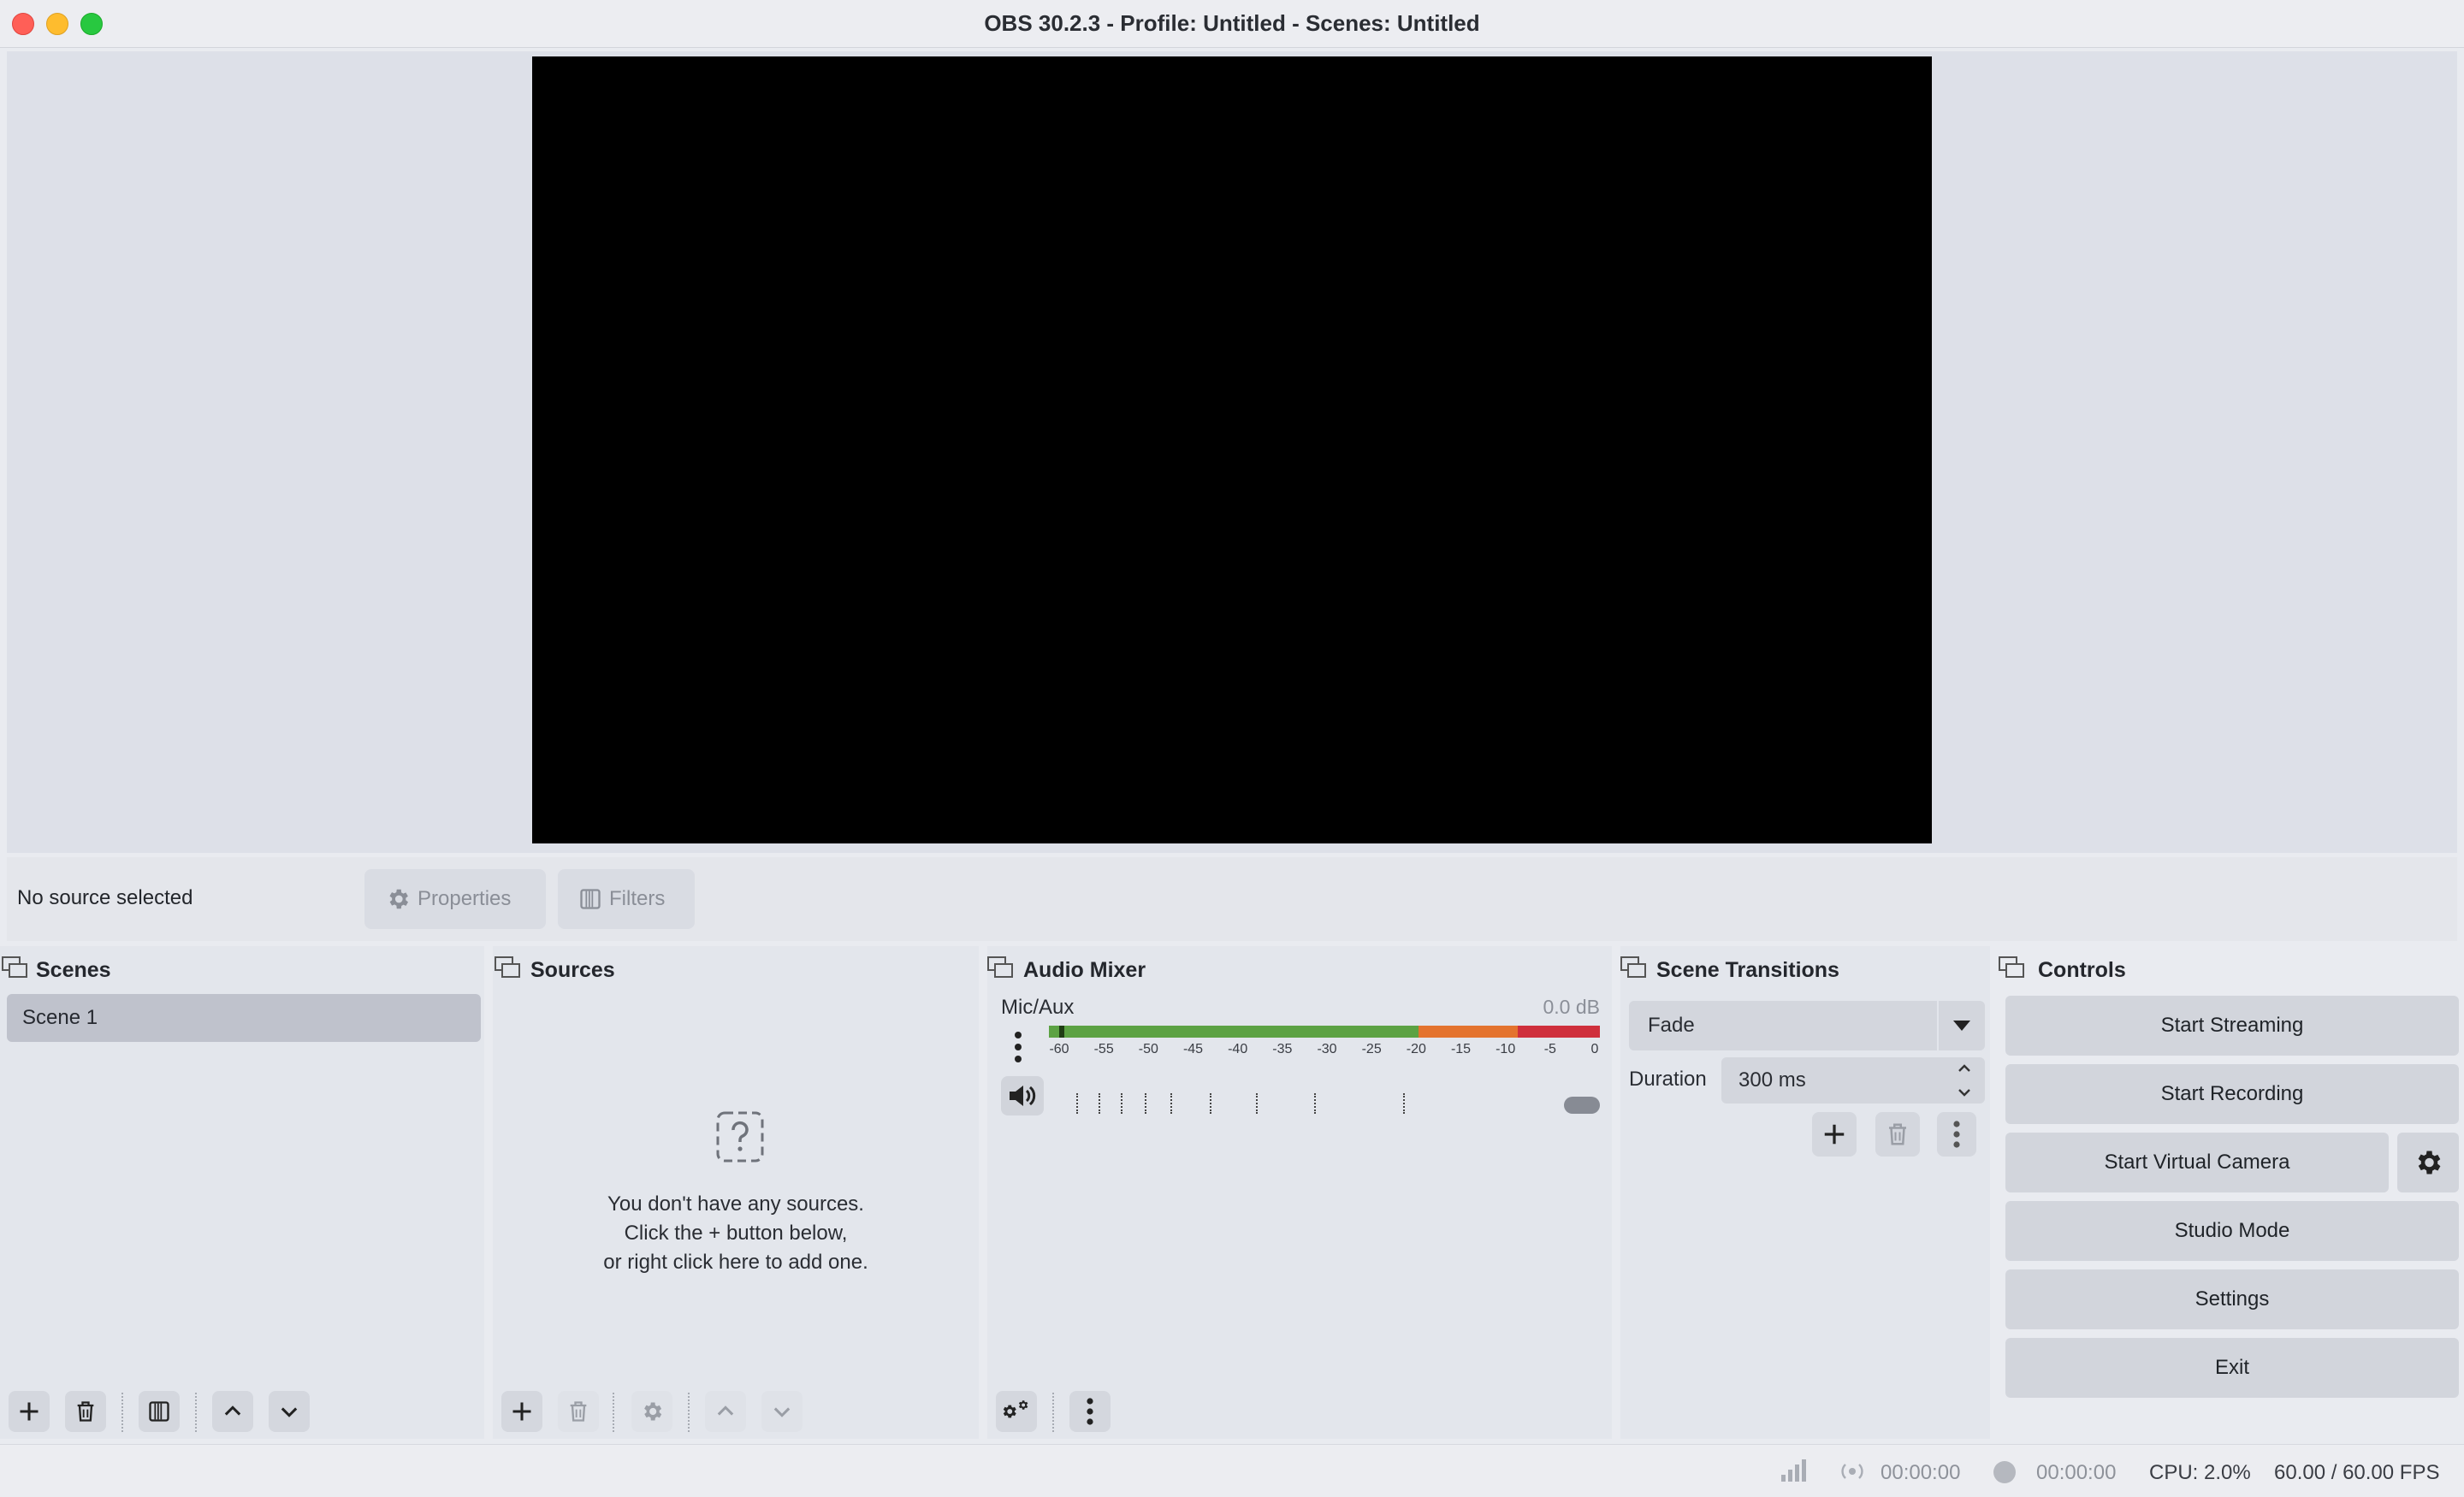 The height and width of the screenshot is (1497, 2464). I want to click on sources-empty-line-1: You don't have any sources., so click(735, 1204).